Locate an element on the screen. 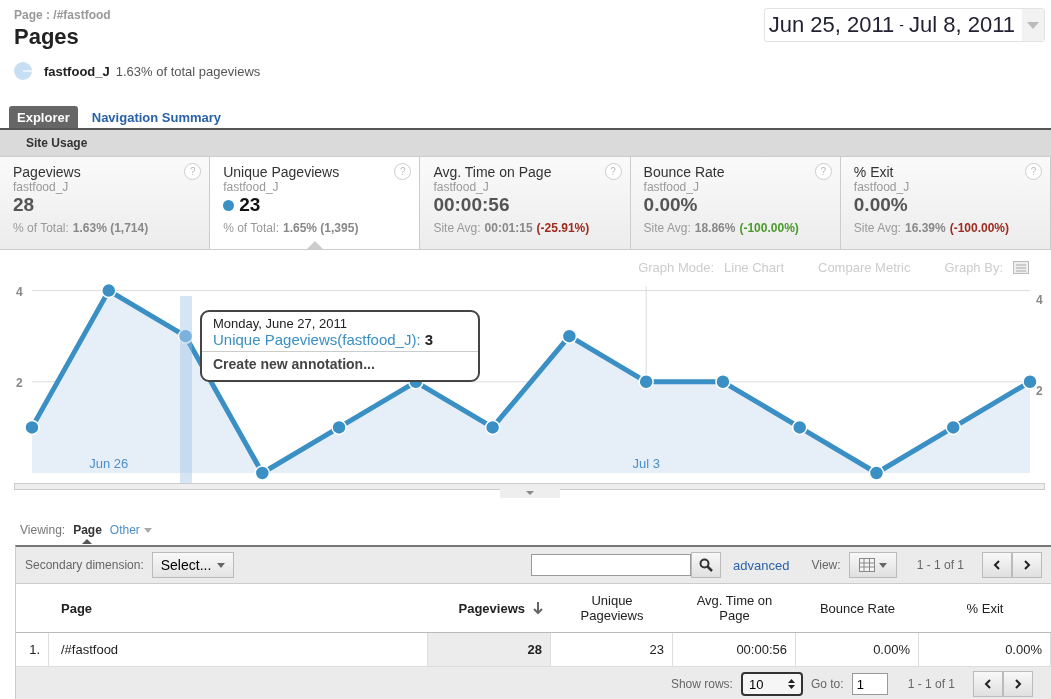 The width and height of the screenshot is (1051, 699). tooltip-date: Monday, June 27, 2011 is located at coordinates (280, 323).